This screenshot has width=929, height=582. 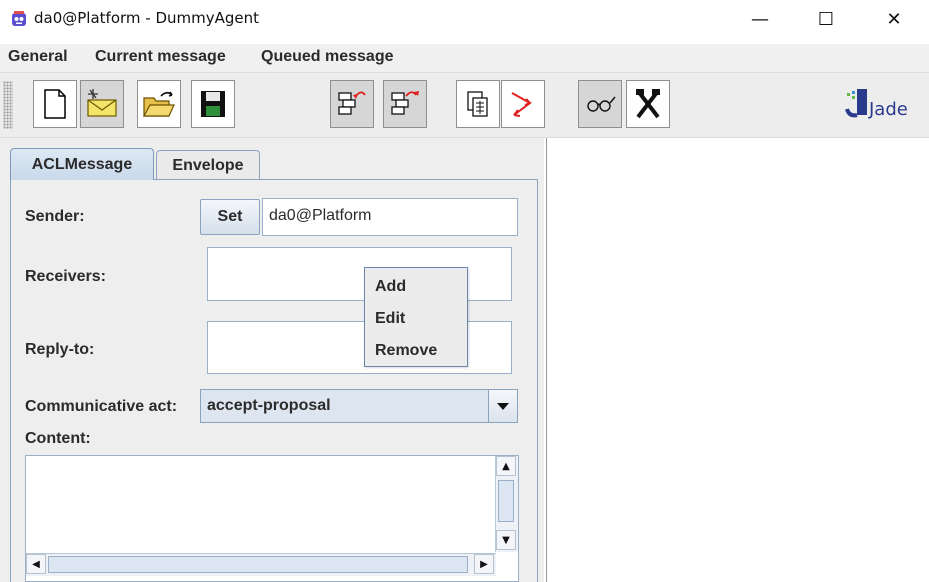 I want to click on menu-item-remove: Remove, so click(x=406, y=351).